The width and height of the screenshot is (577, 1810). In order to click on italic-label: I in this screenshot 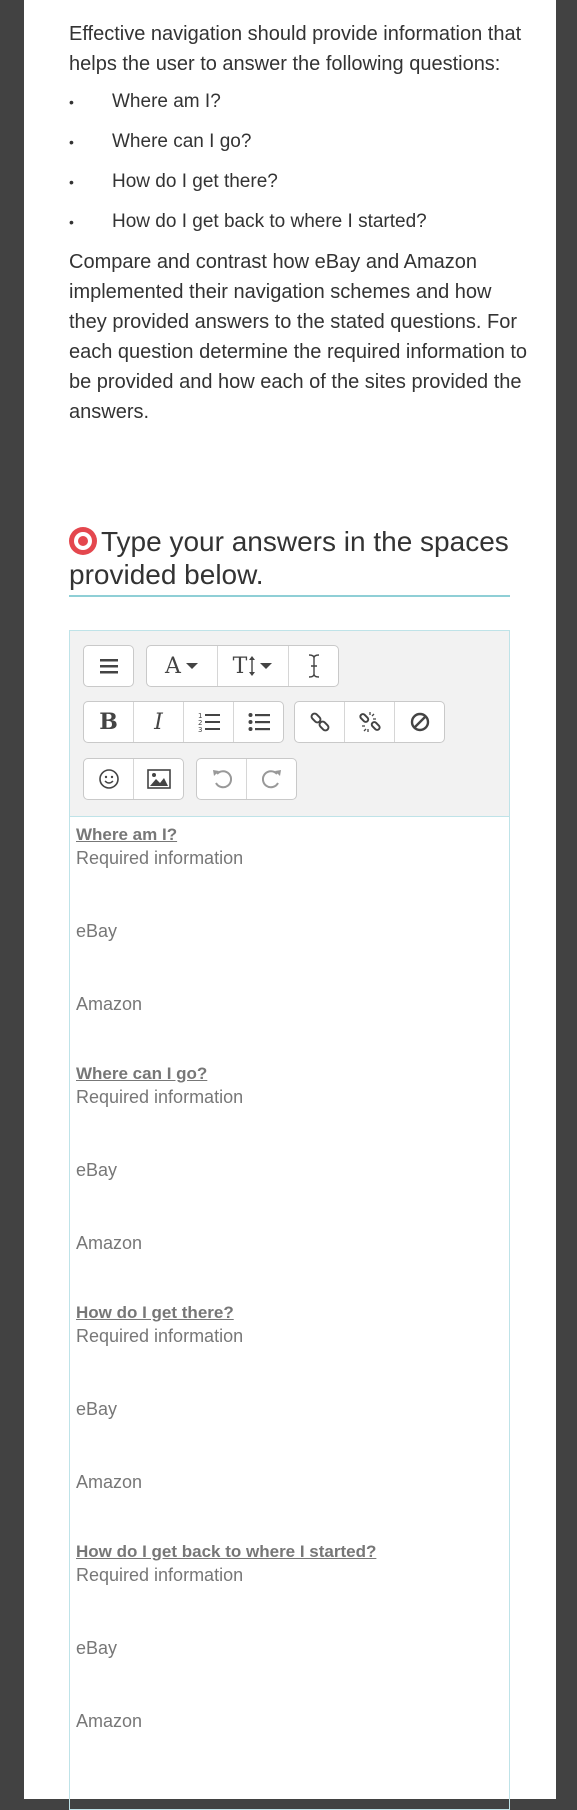, I will do `click(158, 722)`.